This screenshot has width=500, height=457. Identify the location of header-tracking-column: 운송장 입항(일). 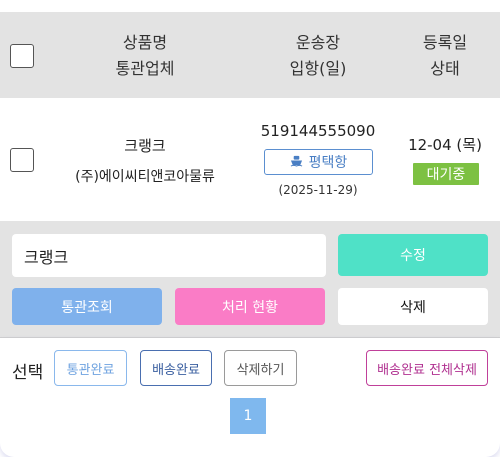
(318, 56).